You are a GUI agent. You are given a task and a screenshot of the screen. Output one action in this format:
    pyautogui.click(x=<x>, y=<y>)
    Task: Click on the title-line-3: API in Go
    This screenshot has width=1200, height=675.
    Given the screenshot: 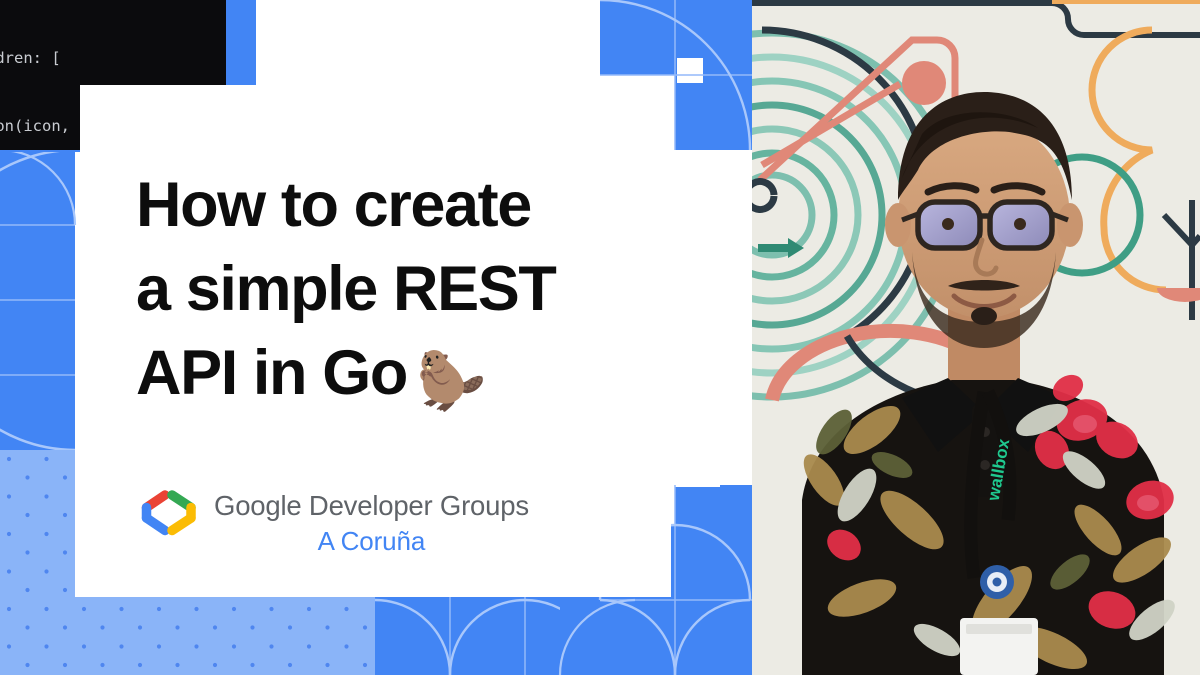 What is the action you would take?
    pyautogui.click(x=272, y=373)
    